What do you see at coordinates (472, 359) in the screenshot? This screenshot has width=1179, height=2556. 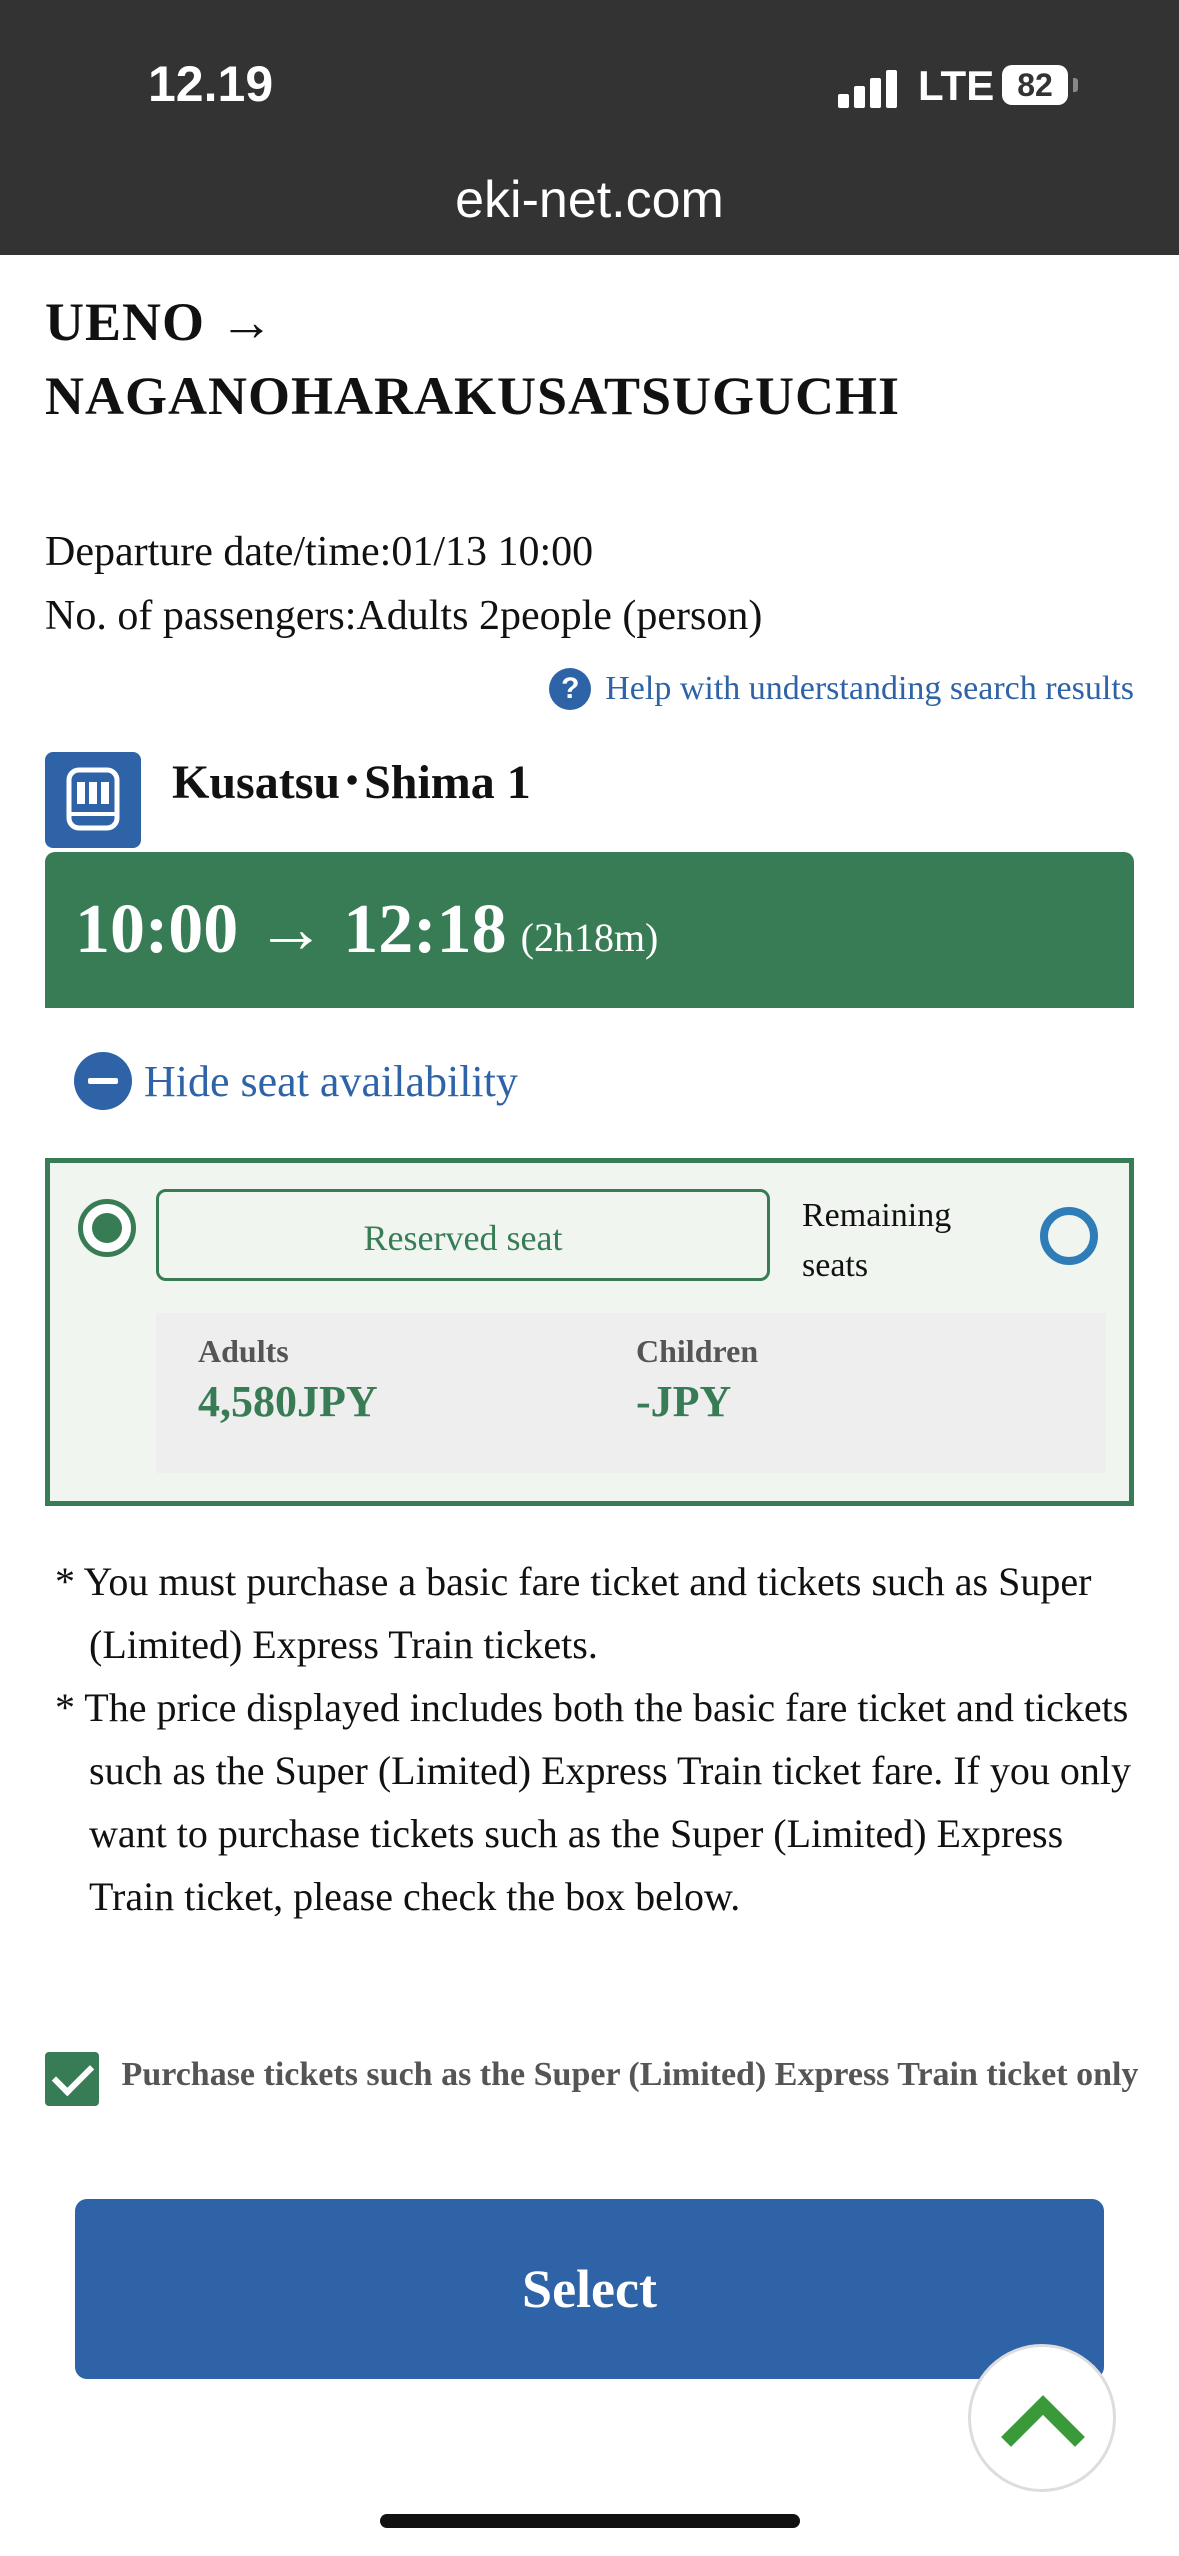 I see `route-title: UENO → NAGANOHARAKUSATSUGUCHI` at bounding box center [472, 359].